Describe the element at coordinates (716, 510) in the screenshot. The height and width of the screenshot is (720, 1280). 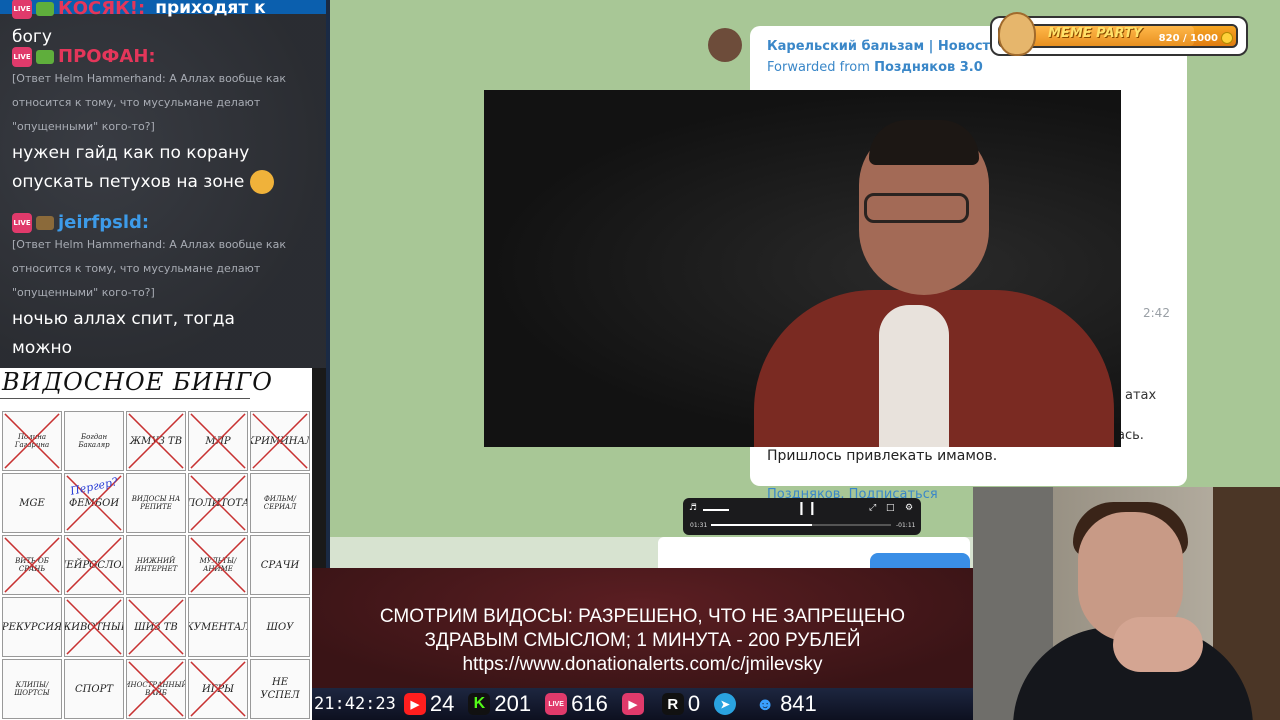
I see `volume-slider` at that location.